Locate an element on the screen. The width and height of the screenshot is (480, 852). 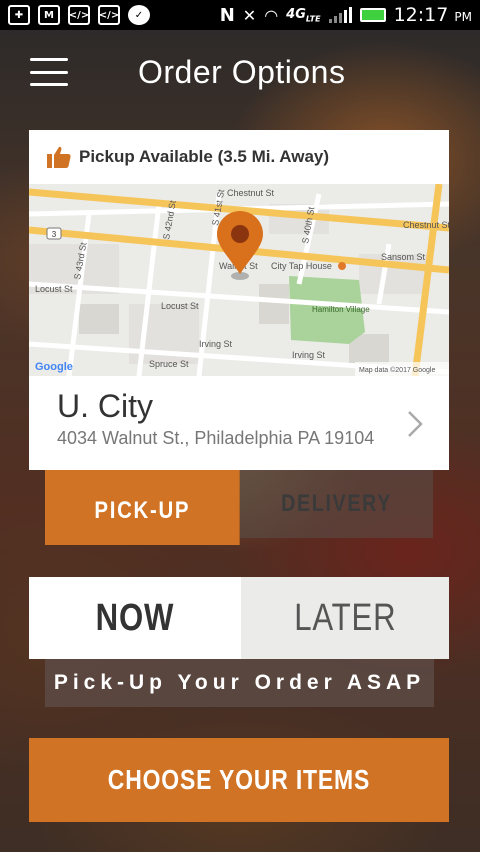
pickup-available-text: Pickup Available (3.5 Mi. Away) is located at coordinates (204, 156).